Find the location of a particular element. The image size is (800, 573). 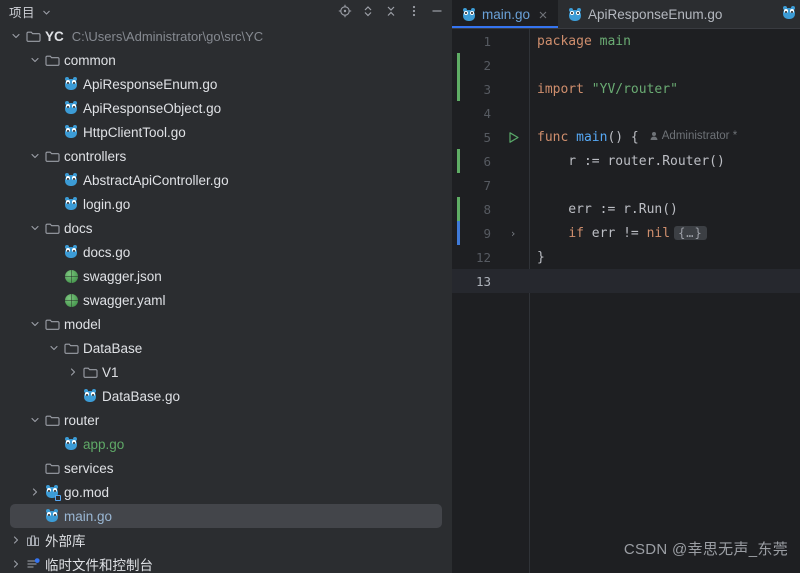

panel-toolbar is located at coordinates (391, 11).